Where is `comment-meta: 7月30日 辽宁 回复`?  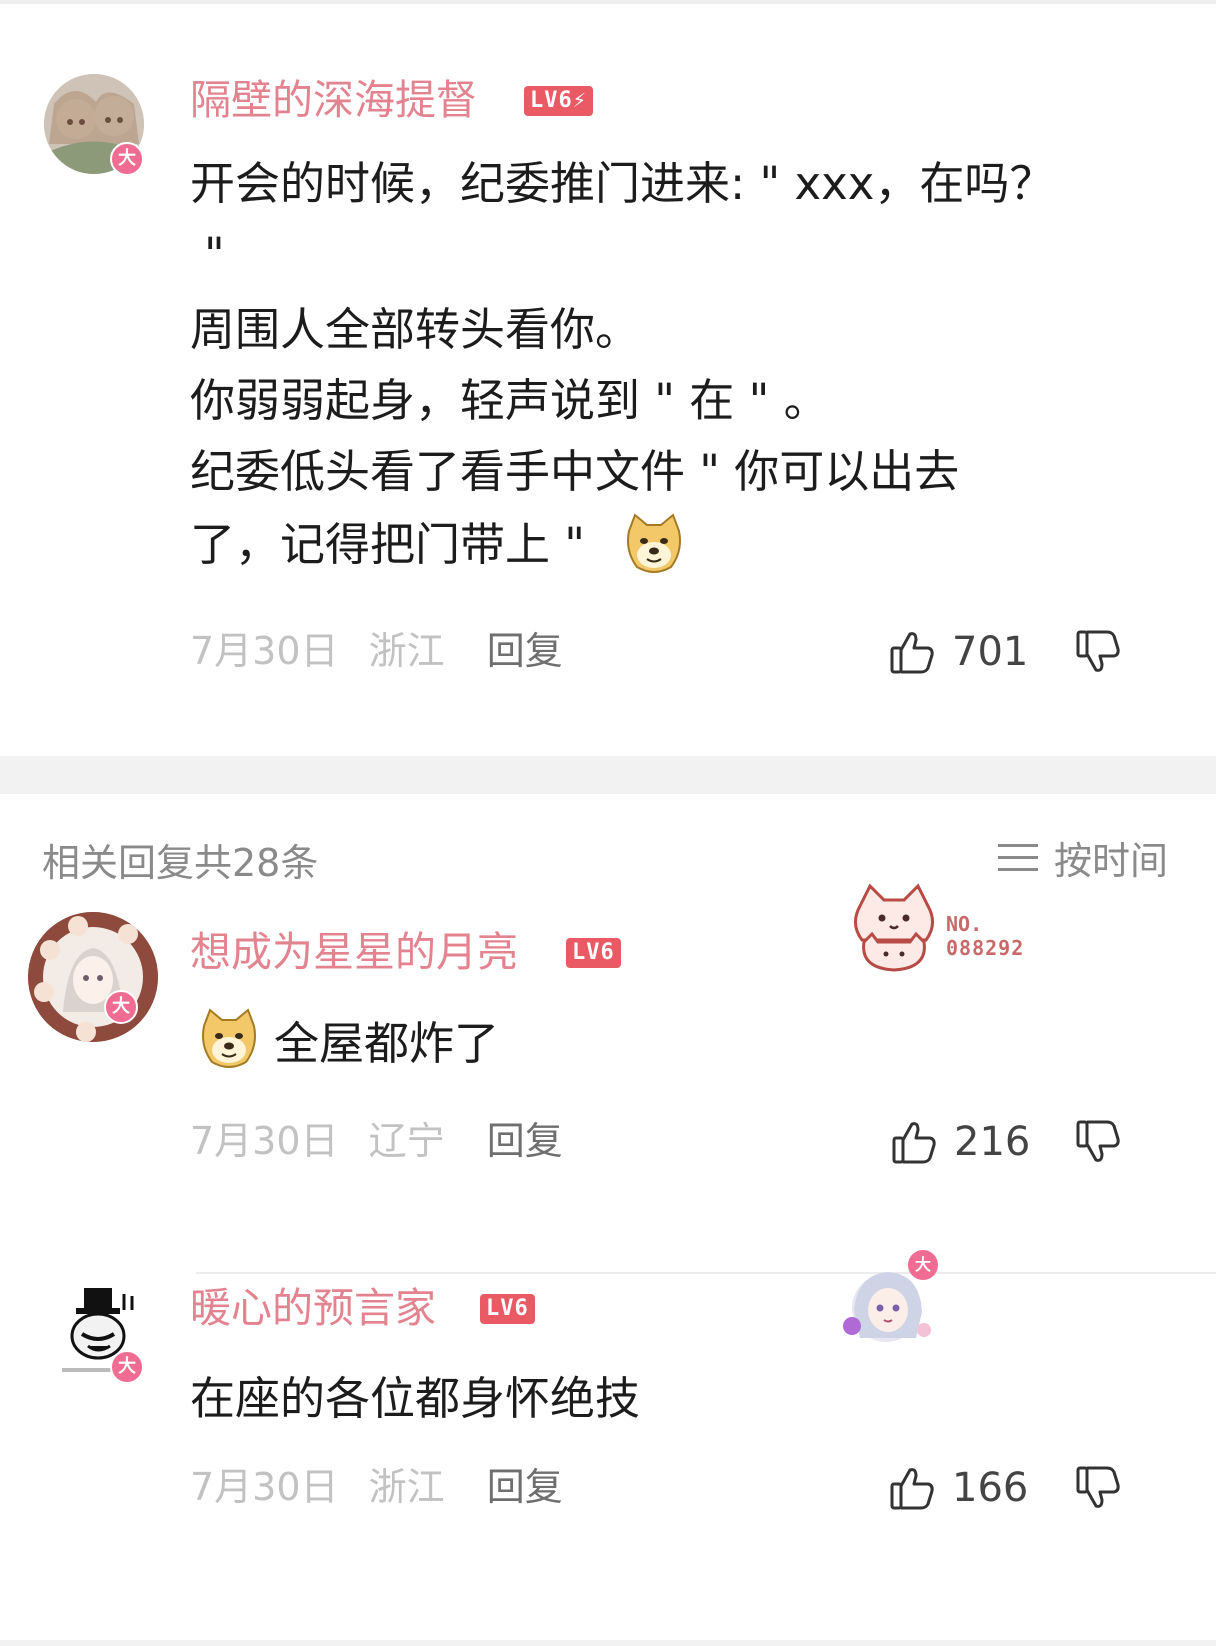
comment-meta: 7月30日 辽宁 回复 is located at coordinates (376, 1141).